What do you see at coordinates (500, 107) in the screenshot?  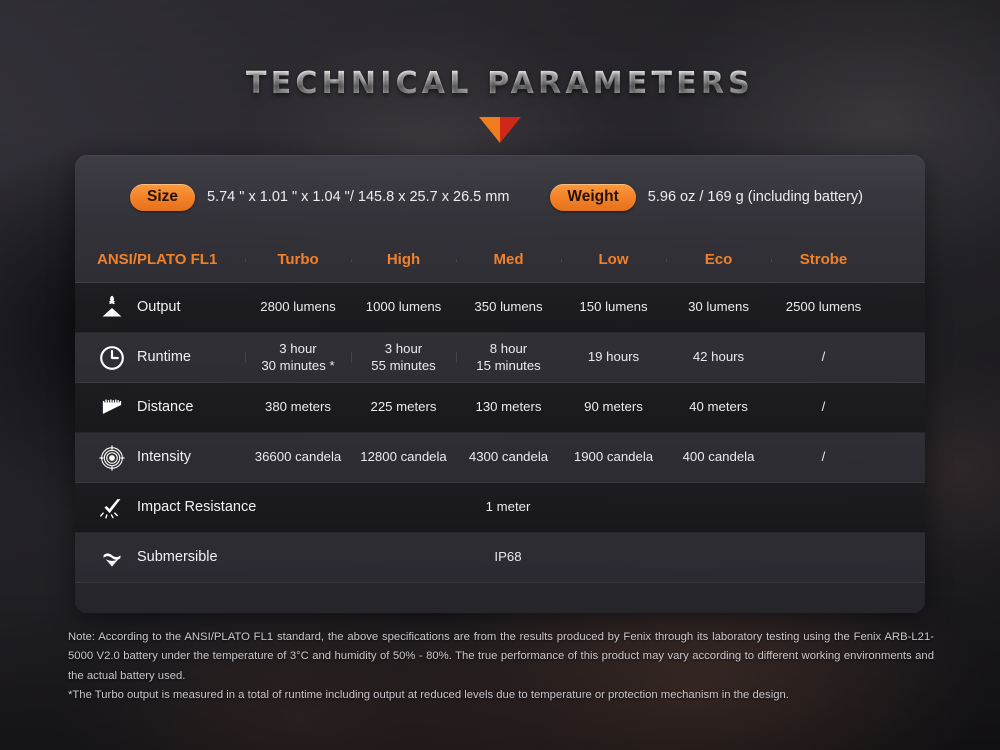 I see `page-heading: TECHNICAL PARAMETERS` at bounding box center [500, 107].